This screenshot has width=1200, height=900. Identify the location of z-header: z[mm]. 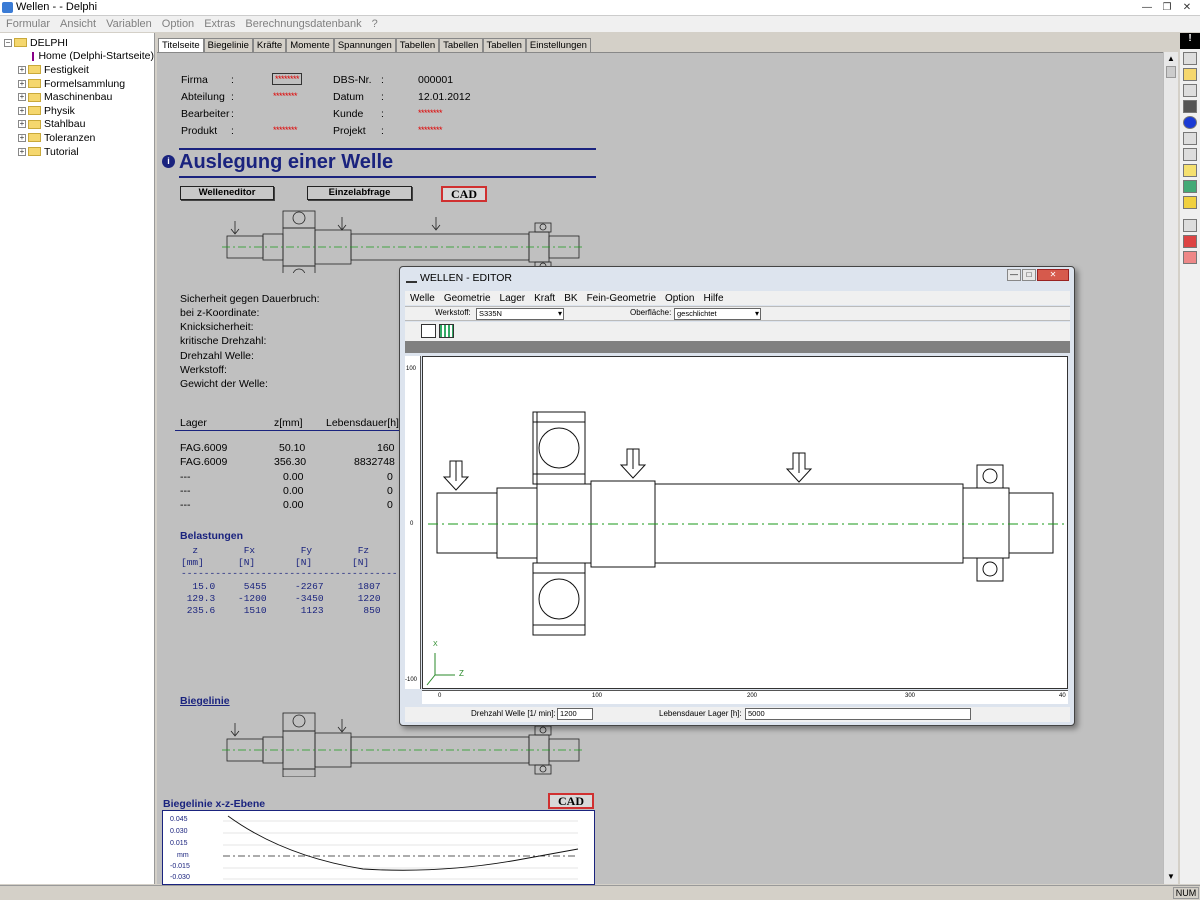
(288, 423).